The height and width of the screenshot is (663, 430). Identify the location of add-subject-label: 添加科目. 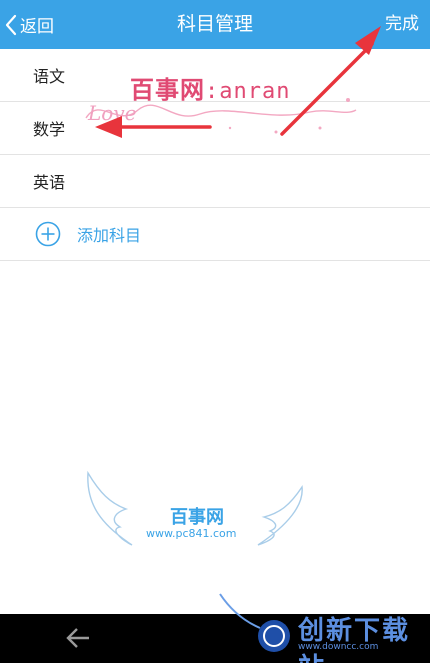
(109, 235).